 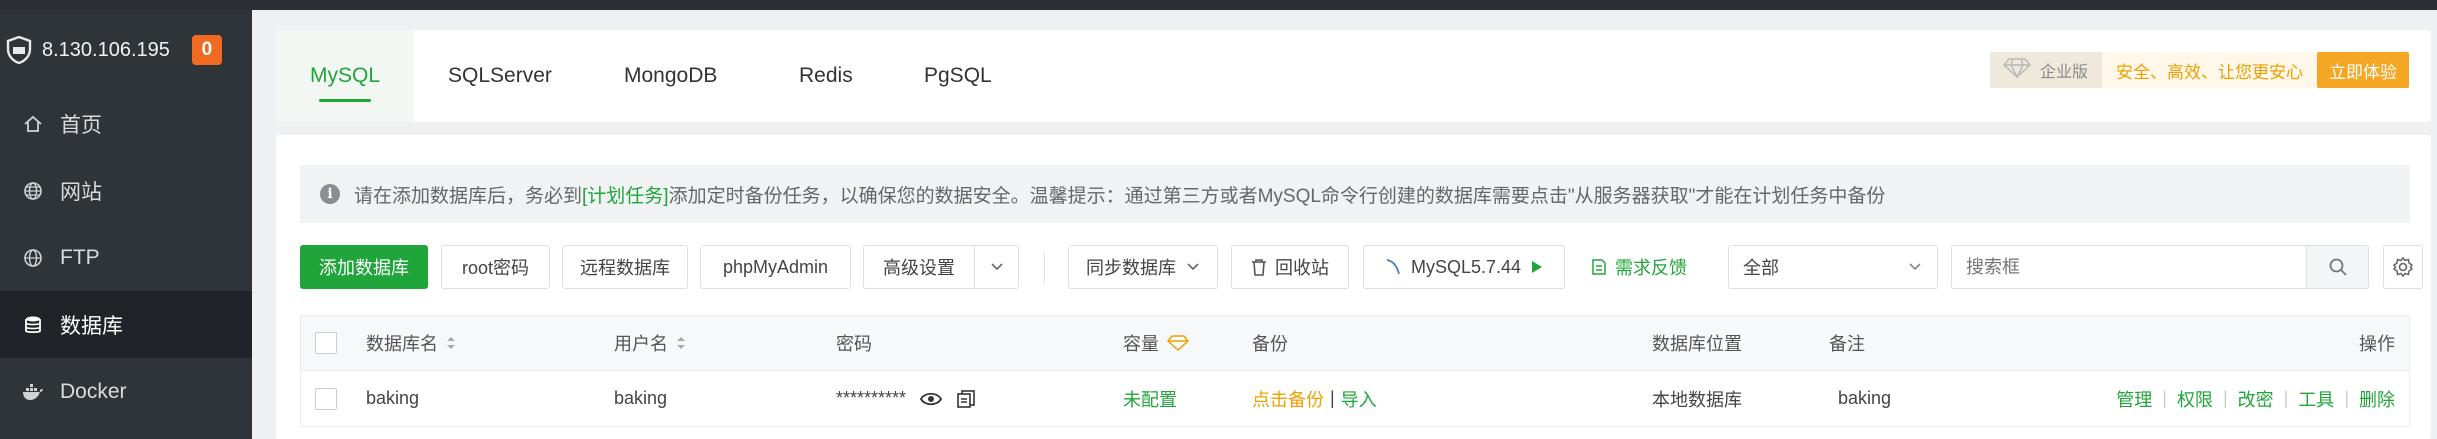 I want to click on header-label: 备份, so click(x=1270, y=344).